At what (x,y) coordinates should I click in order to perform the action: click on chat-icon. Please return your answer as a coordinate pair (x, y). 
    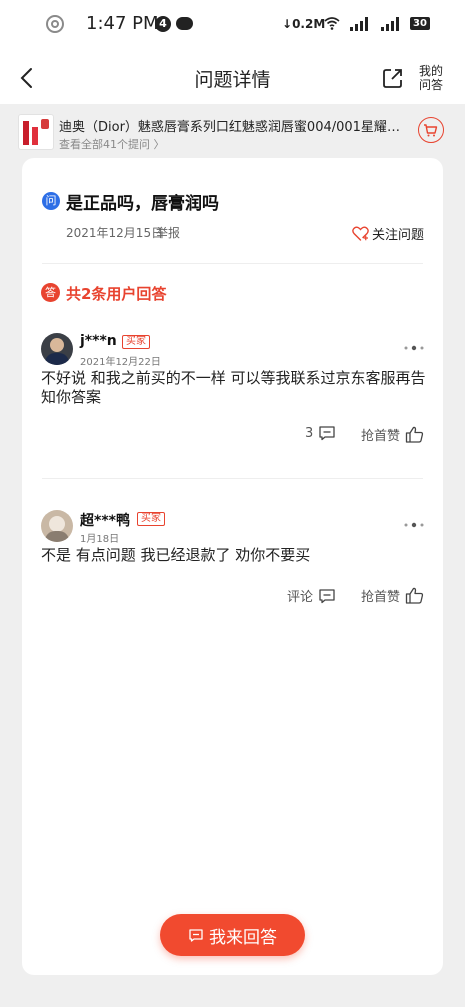
    Looking at the image, I should click on (184, 23).